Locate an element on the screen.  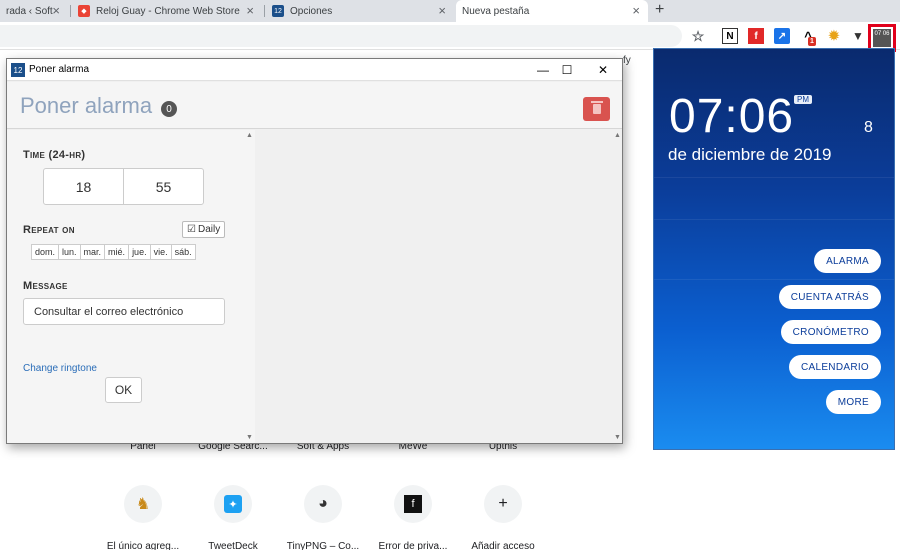
tweetdeck-icon: ✦ is located at coordinates (233, 504).